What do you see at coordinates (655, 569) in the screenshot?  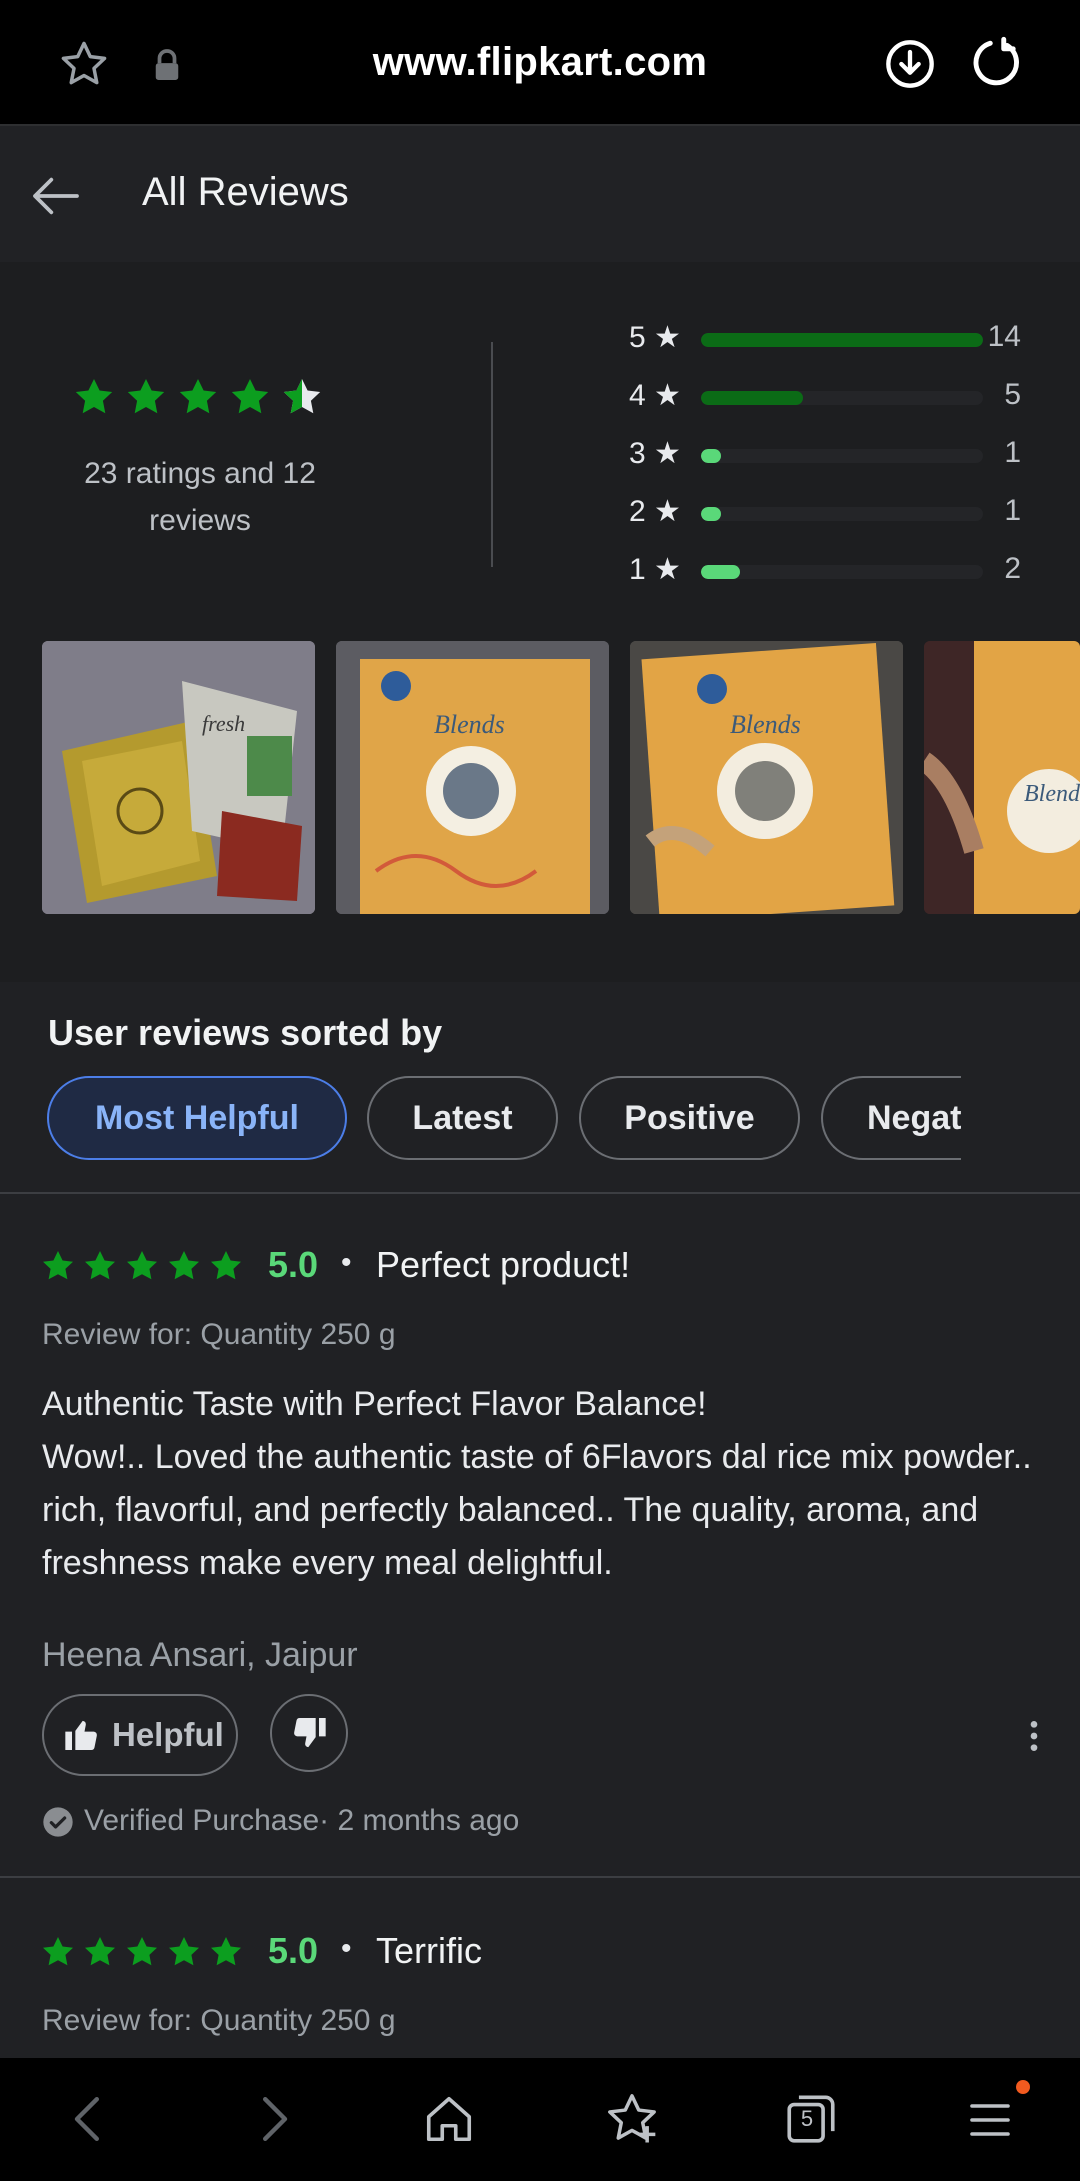 I see `histogram-label: 1 ★` at bounding box center [655, 569].